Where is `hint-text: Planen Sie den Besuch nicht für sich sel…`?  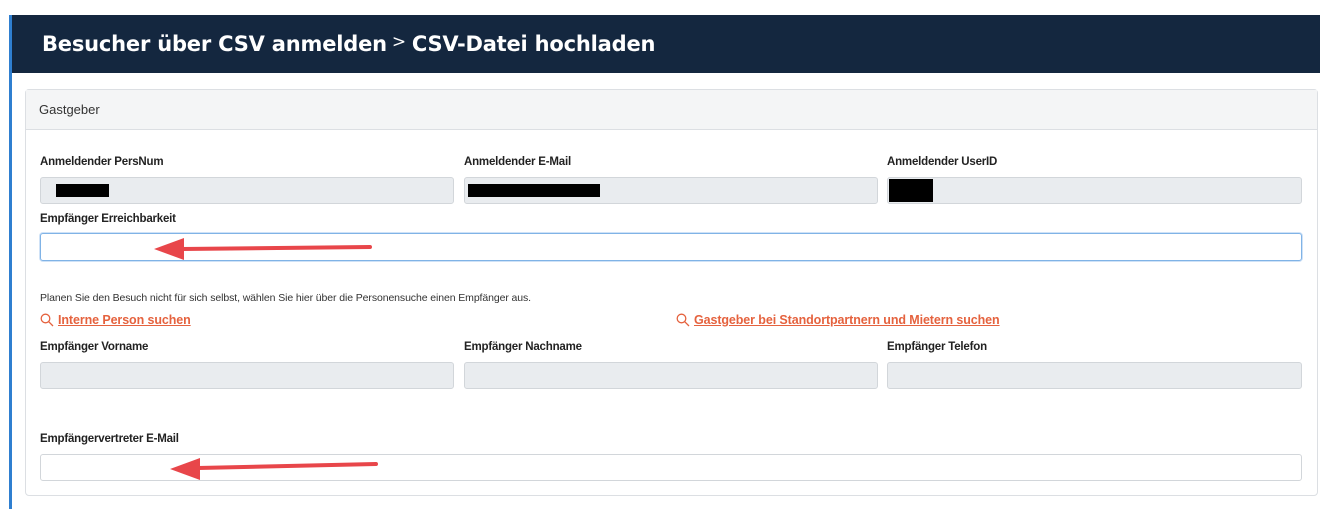 hint-text: Planen Sie den Besuch nicht für sich sel… is located at coordinates (285, 298).